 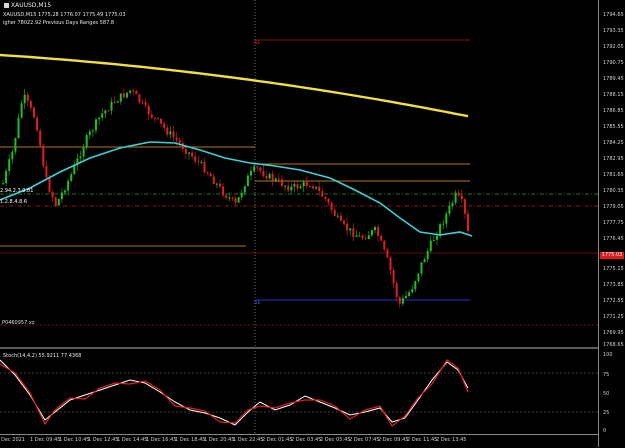 What do you see at coordinates (18, 323) in the screenshot?
I see `bottom-level-label: P0460957 xz` at bounding box center [18, 323].